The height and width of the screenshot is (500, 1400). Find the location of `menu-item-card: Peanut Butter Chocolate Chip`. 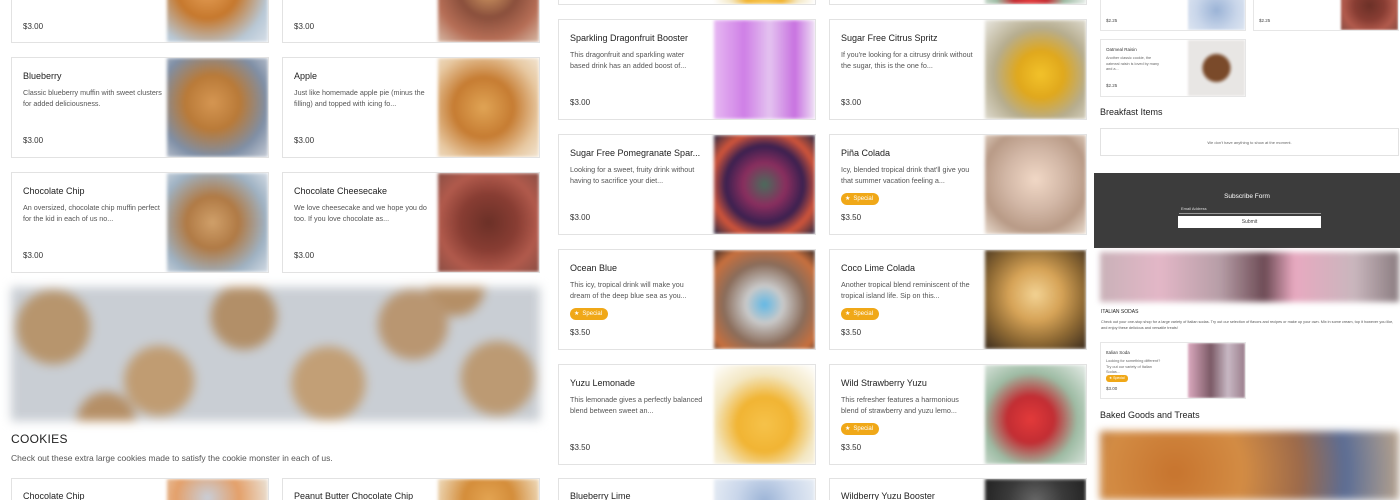

menu-item-card: Peanut Butter Chocolate Chip is located at coordinates (411, 489).